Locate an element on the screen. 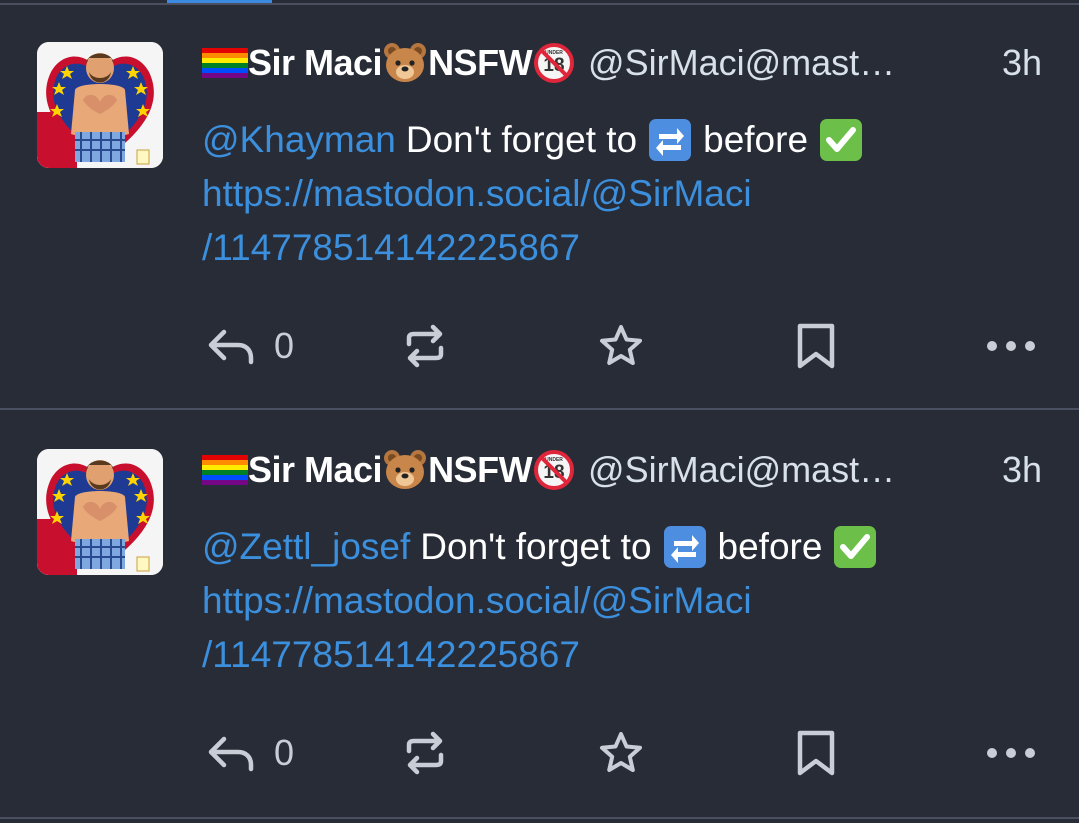  mention-link: @Khayman is located at coordinates (299, 140).